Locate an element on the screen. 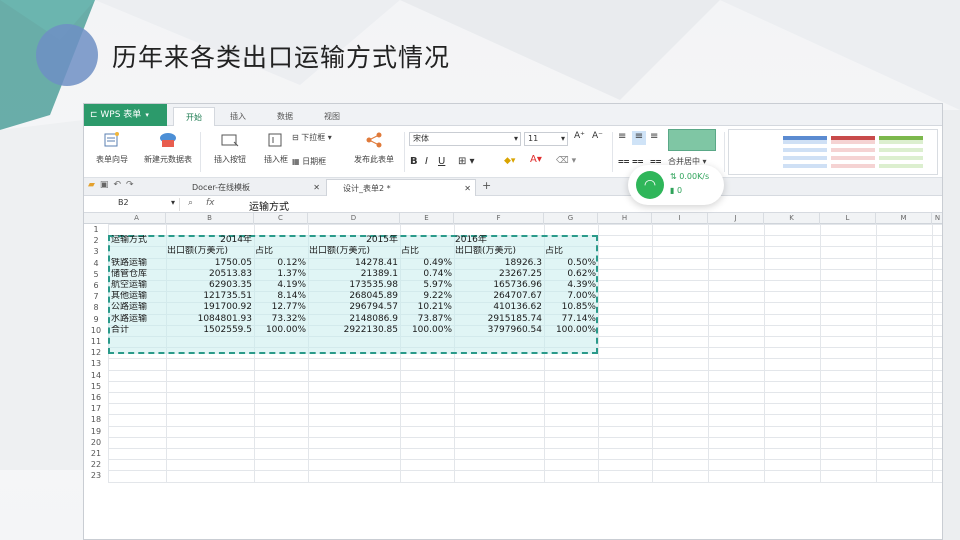 The width and height of the screenshot is (960, 540). fx-label: fx is located at coordinates (210, 203).